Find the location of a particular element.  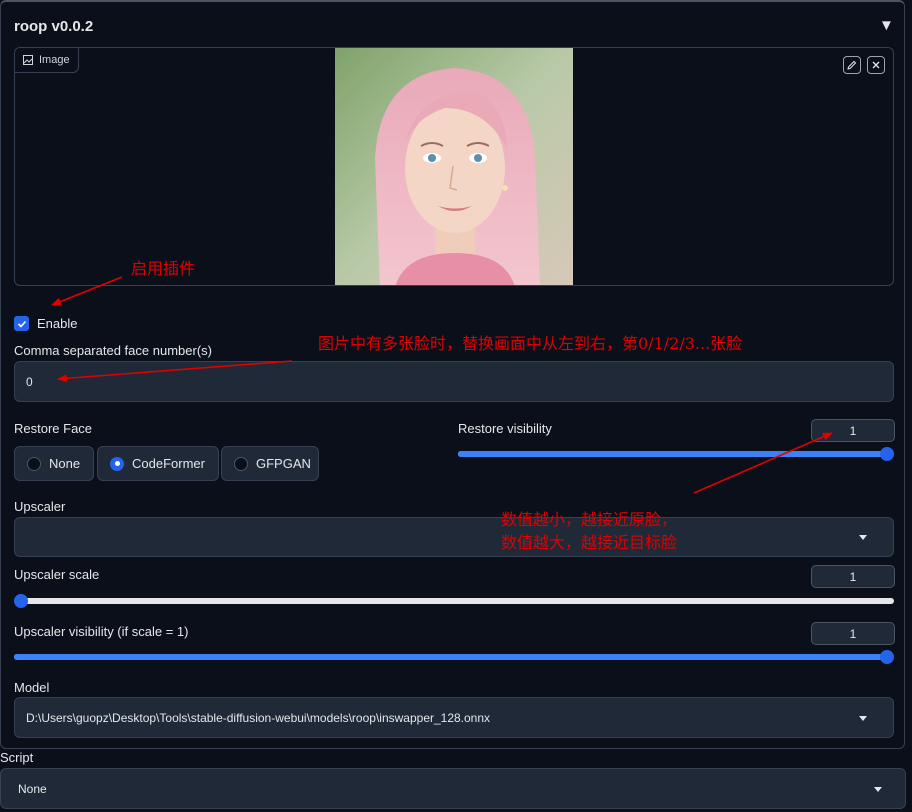

restore-face-label: Restore Face is located at coordinates (53, 428).